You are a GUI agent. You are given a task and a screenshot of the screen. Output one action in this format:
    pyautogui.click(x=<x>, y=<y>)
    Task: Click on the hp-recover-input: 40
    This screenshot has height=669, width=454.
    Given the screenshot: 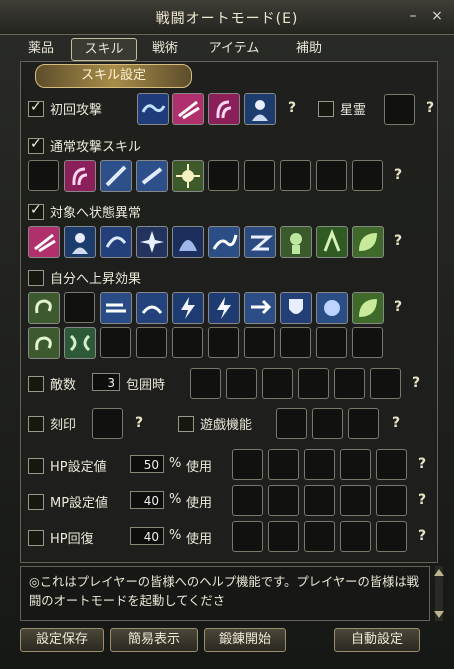 What is the action you would take?
    pyautogui.click(x=147, y=536)
    